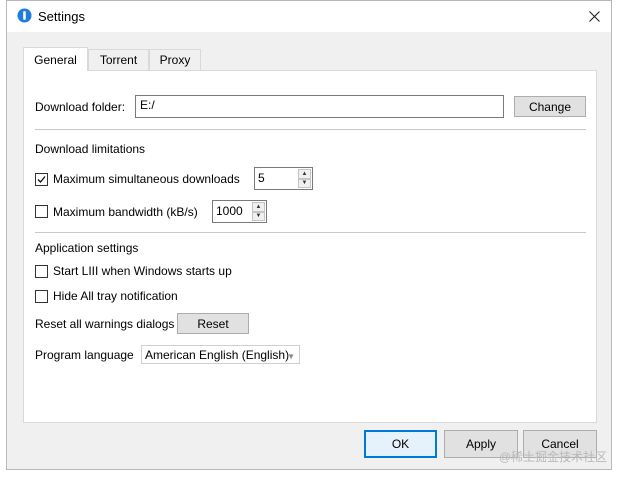 The height and width of the screenshot is (479, 621). I want to click on watermark-text: @稀土掘金技术社区, so click(552, 457).